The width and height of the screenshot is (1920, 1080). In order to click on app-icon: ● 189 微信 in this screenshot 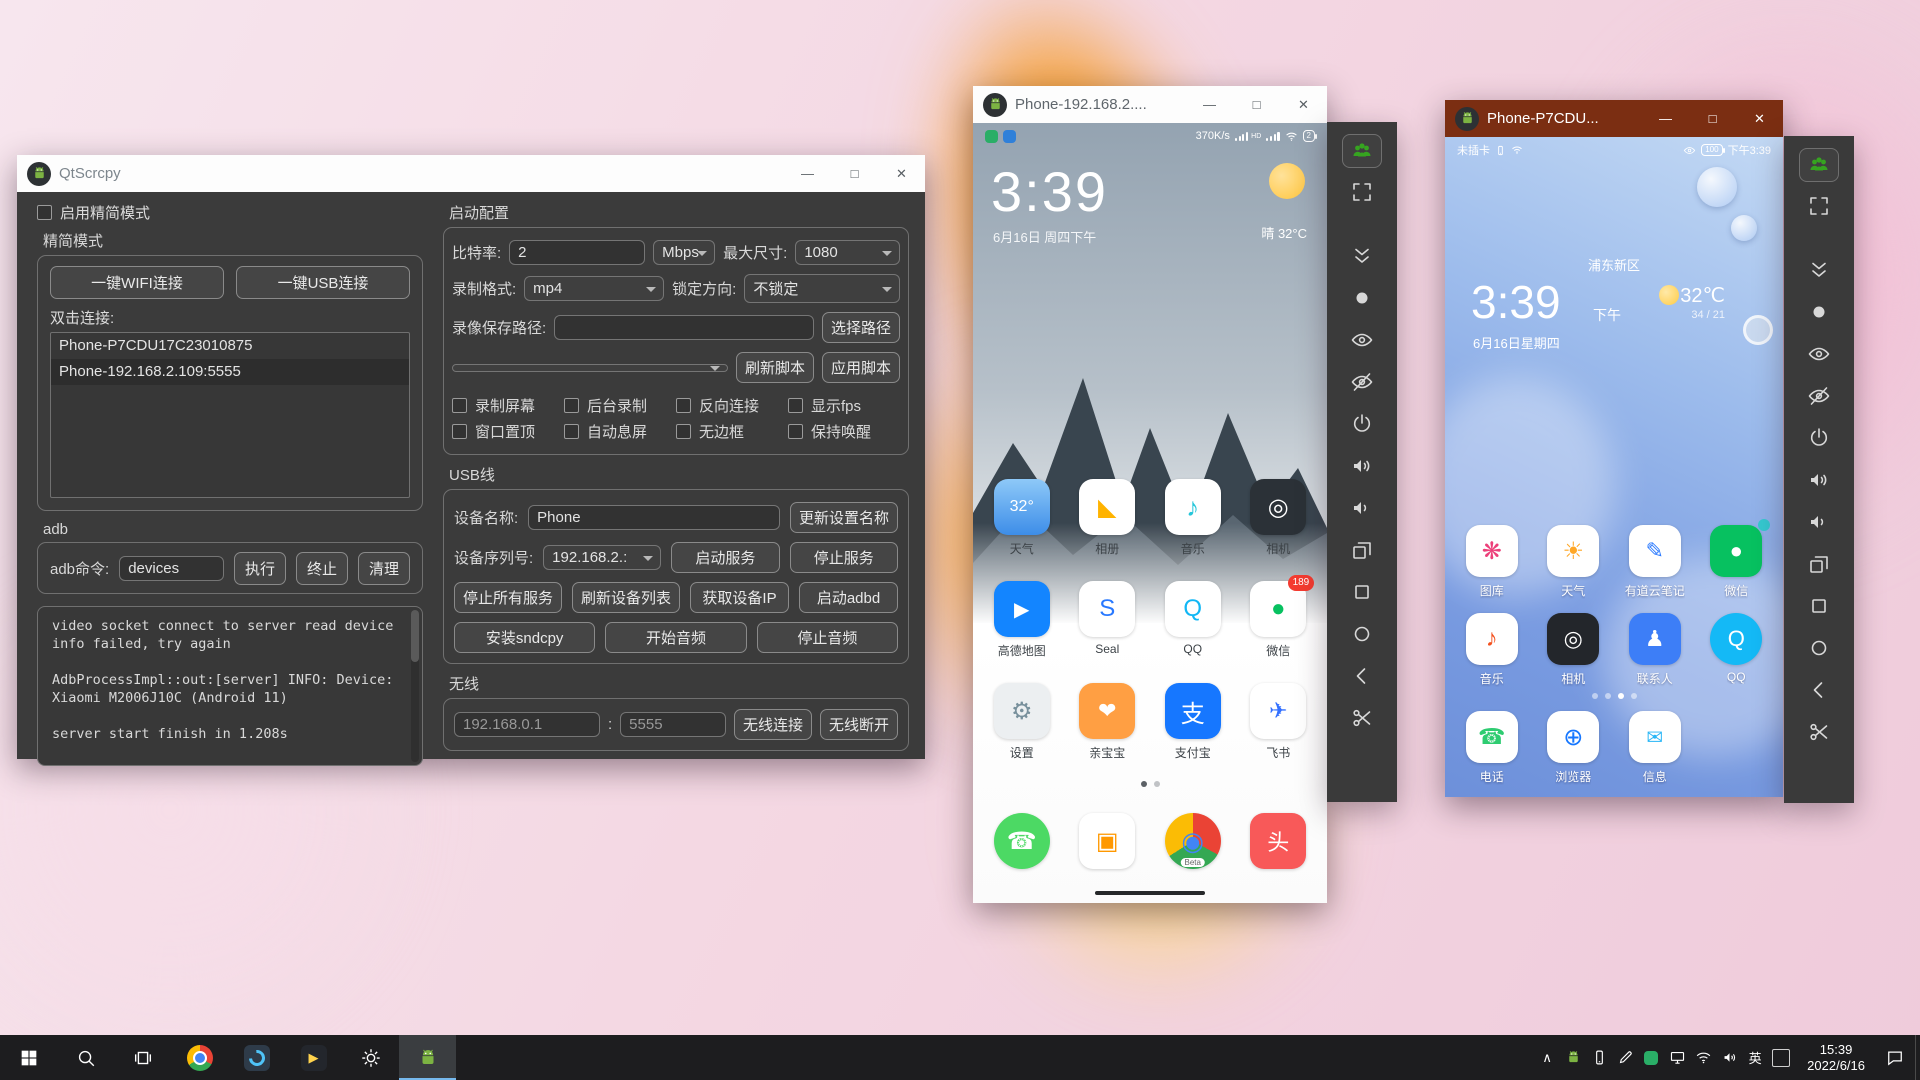, I will do `click(1279, 617)`.